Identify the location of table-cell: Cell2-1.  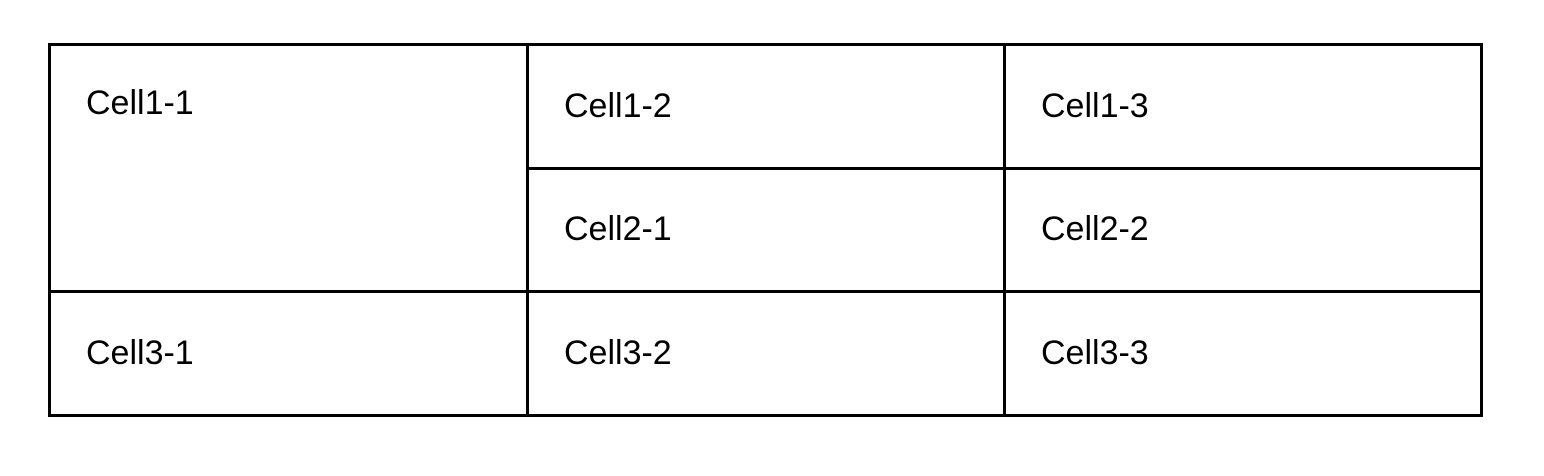
(766, 230).